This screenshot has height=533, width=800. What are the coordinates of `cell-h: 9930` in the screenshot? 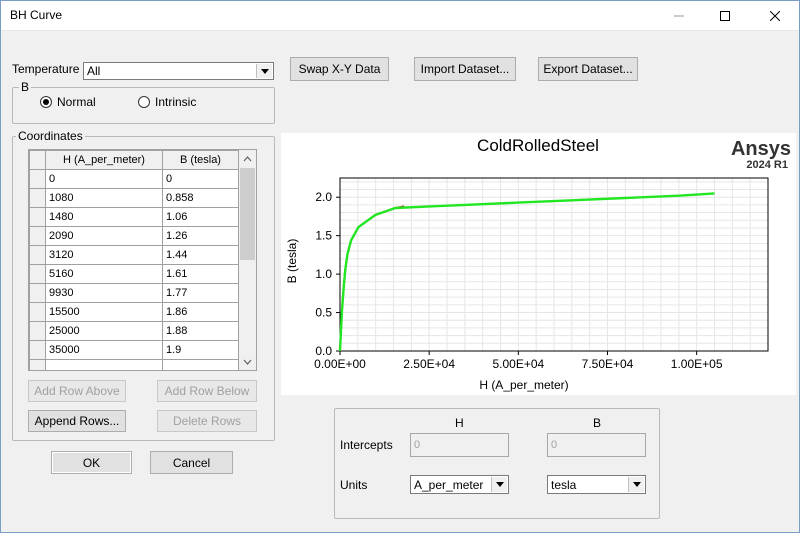 It's located at (104, 293).